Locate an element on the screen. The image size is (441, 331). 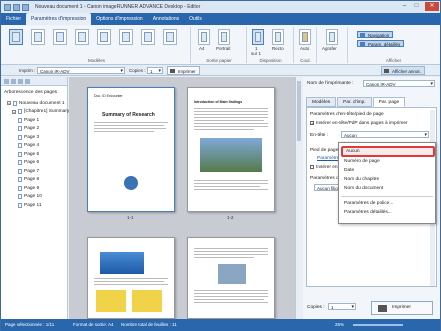
duplex-icon is located at coordinates (278, 37).